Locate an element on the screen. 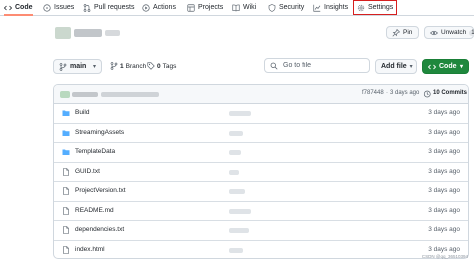  branch-name: main is located at coordinates (78, 66).